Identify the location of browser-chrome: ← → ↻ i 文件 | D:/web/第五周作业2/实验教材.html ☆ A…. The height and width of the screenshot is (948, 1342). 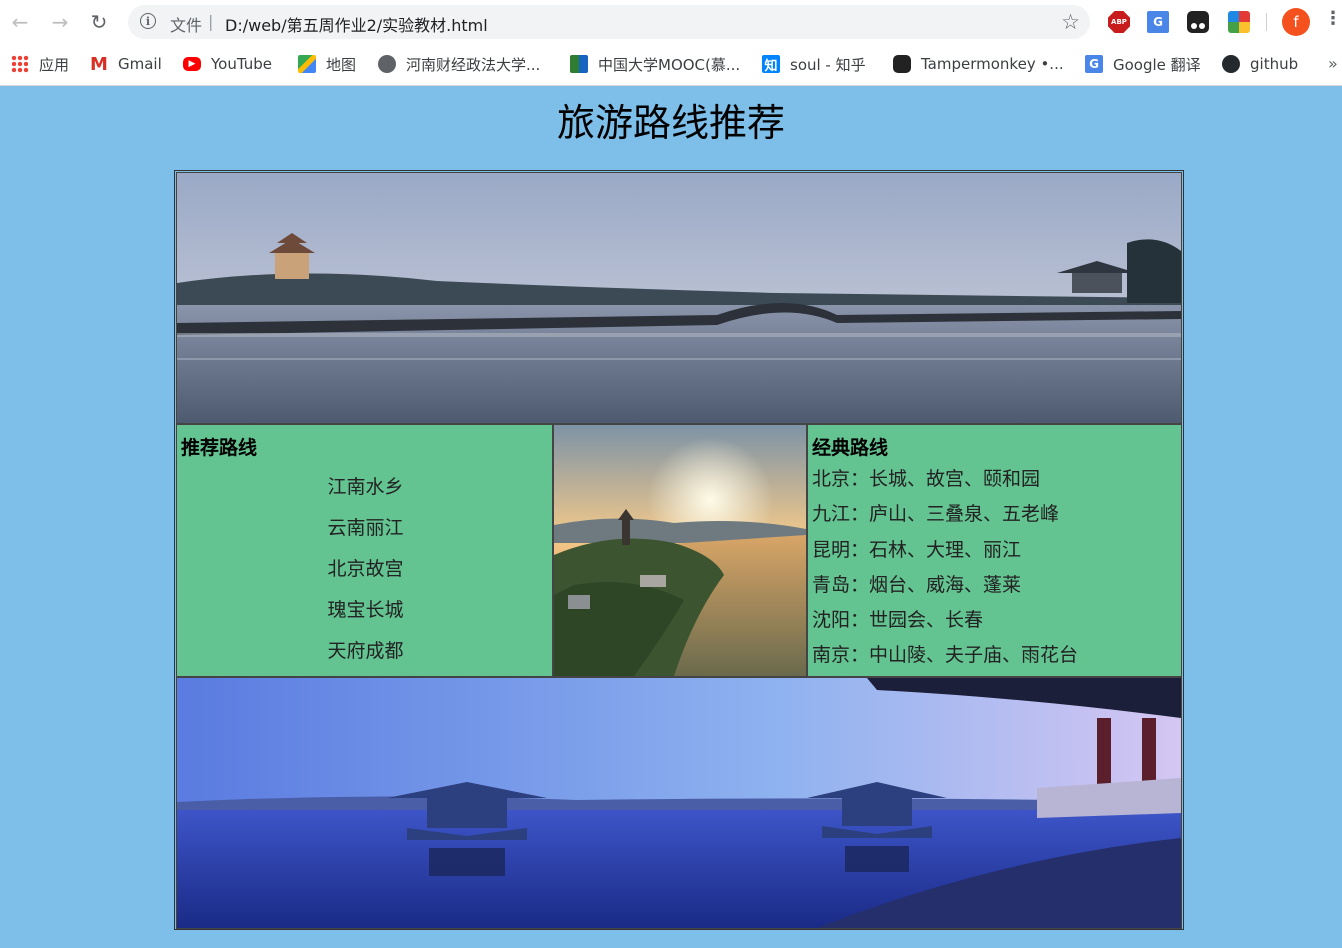
(671, 43).